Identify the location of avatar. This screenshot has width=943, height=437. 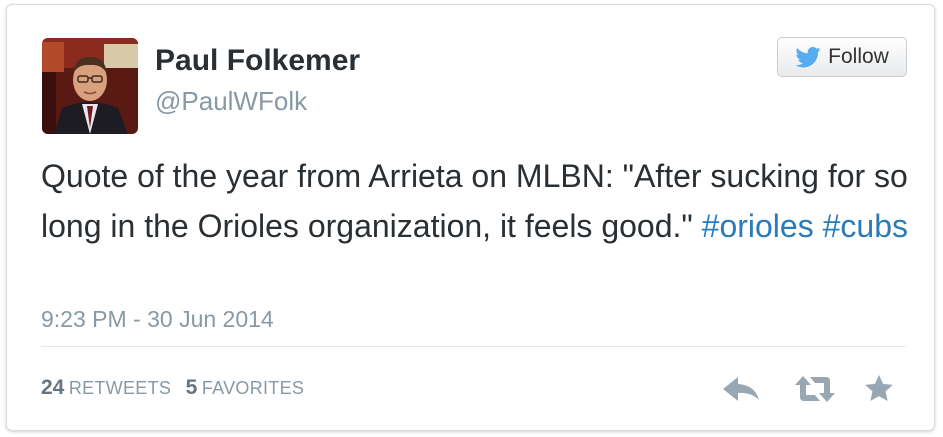
(90, 86).